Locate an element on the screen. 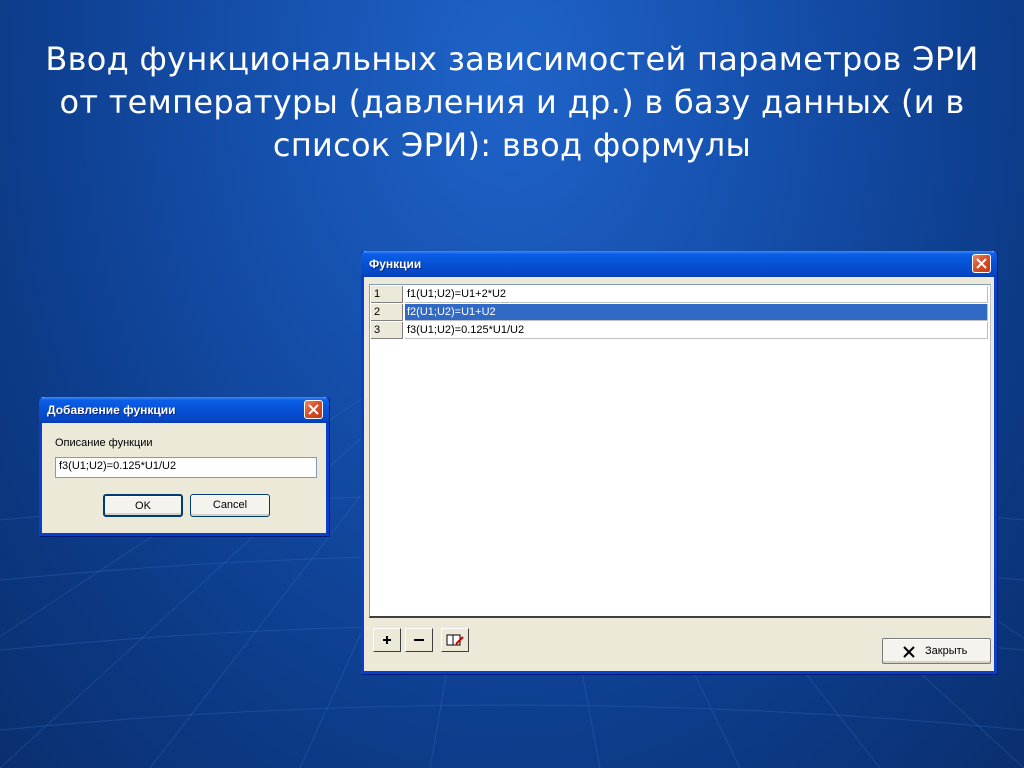 The width and height of the screenshot is (1024, 768). table-row: 3 f3(U1;U2)=0.125*U1/U2 is located at coordinates (679, 330).